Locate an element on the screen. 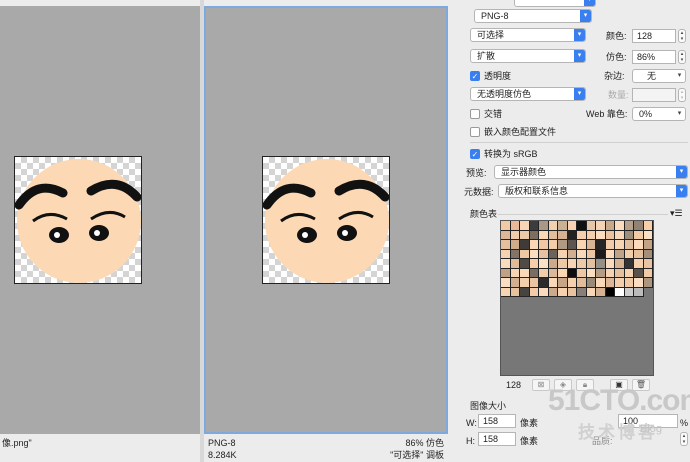 This screenshot has width=690, height=462. preview-dropdown: 显示器颜色 ▾ is located at coordinates (591, 172).